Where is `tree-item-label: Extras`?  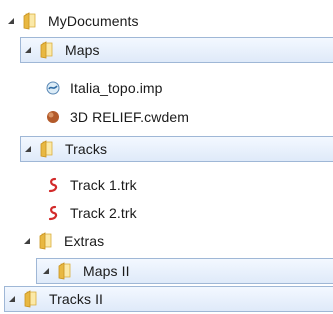 tree-item-label: Extras is located at coordinates (84, 241).